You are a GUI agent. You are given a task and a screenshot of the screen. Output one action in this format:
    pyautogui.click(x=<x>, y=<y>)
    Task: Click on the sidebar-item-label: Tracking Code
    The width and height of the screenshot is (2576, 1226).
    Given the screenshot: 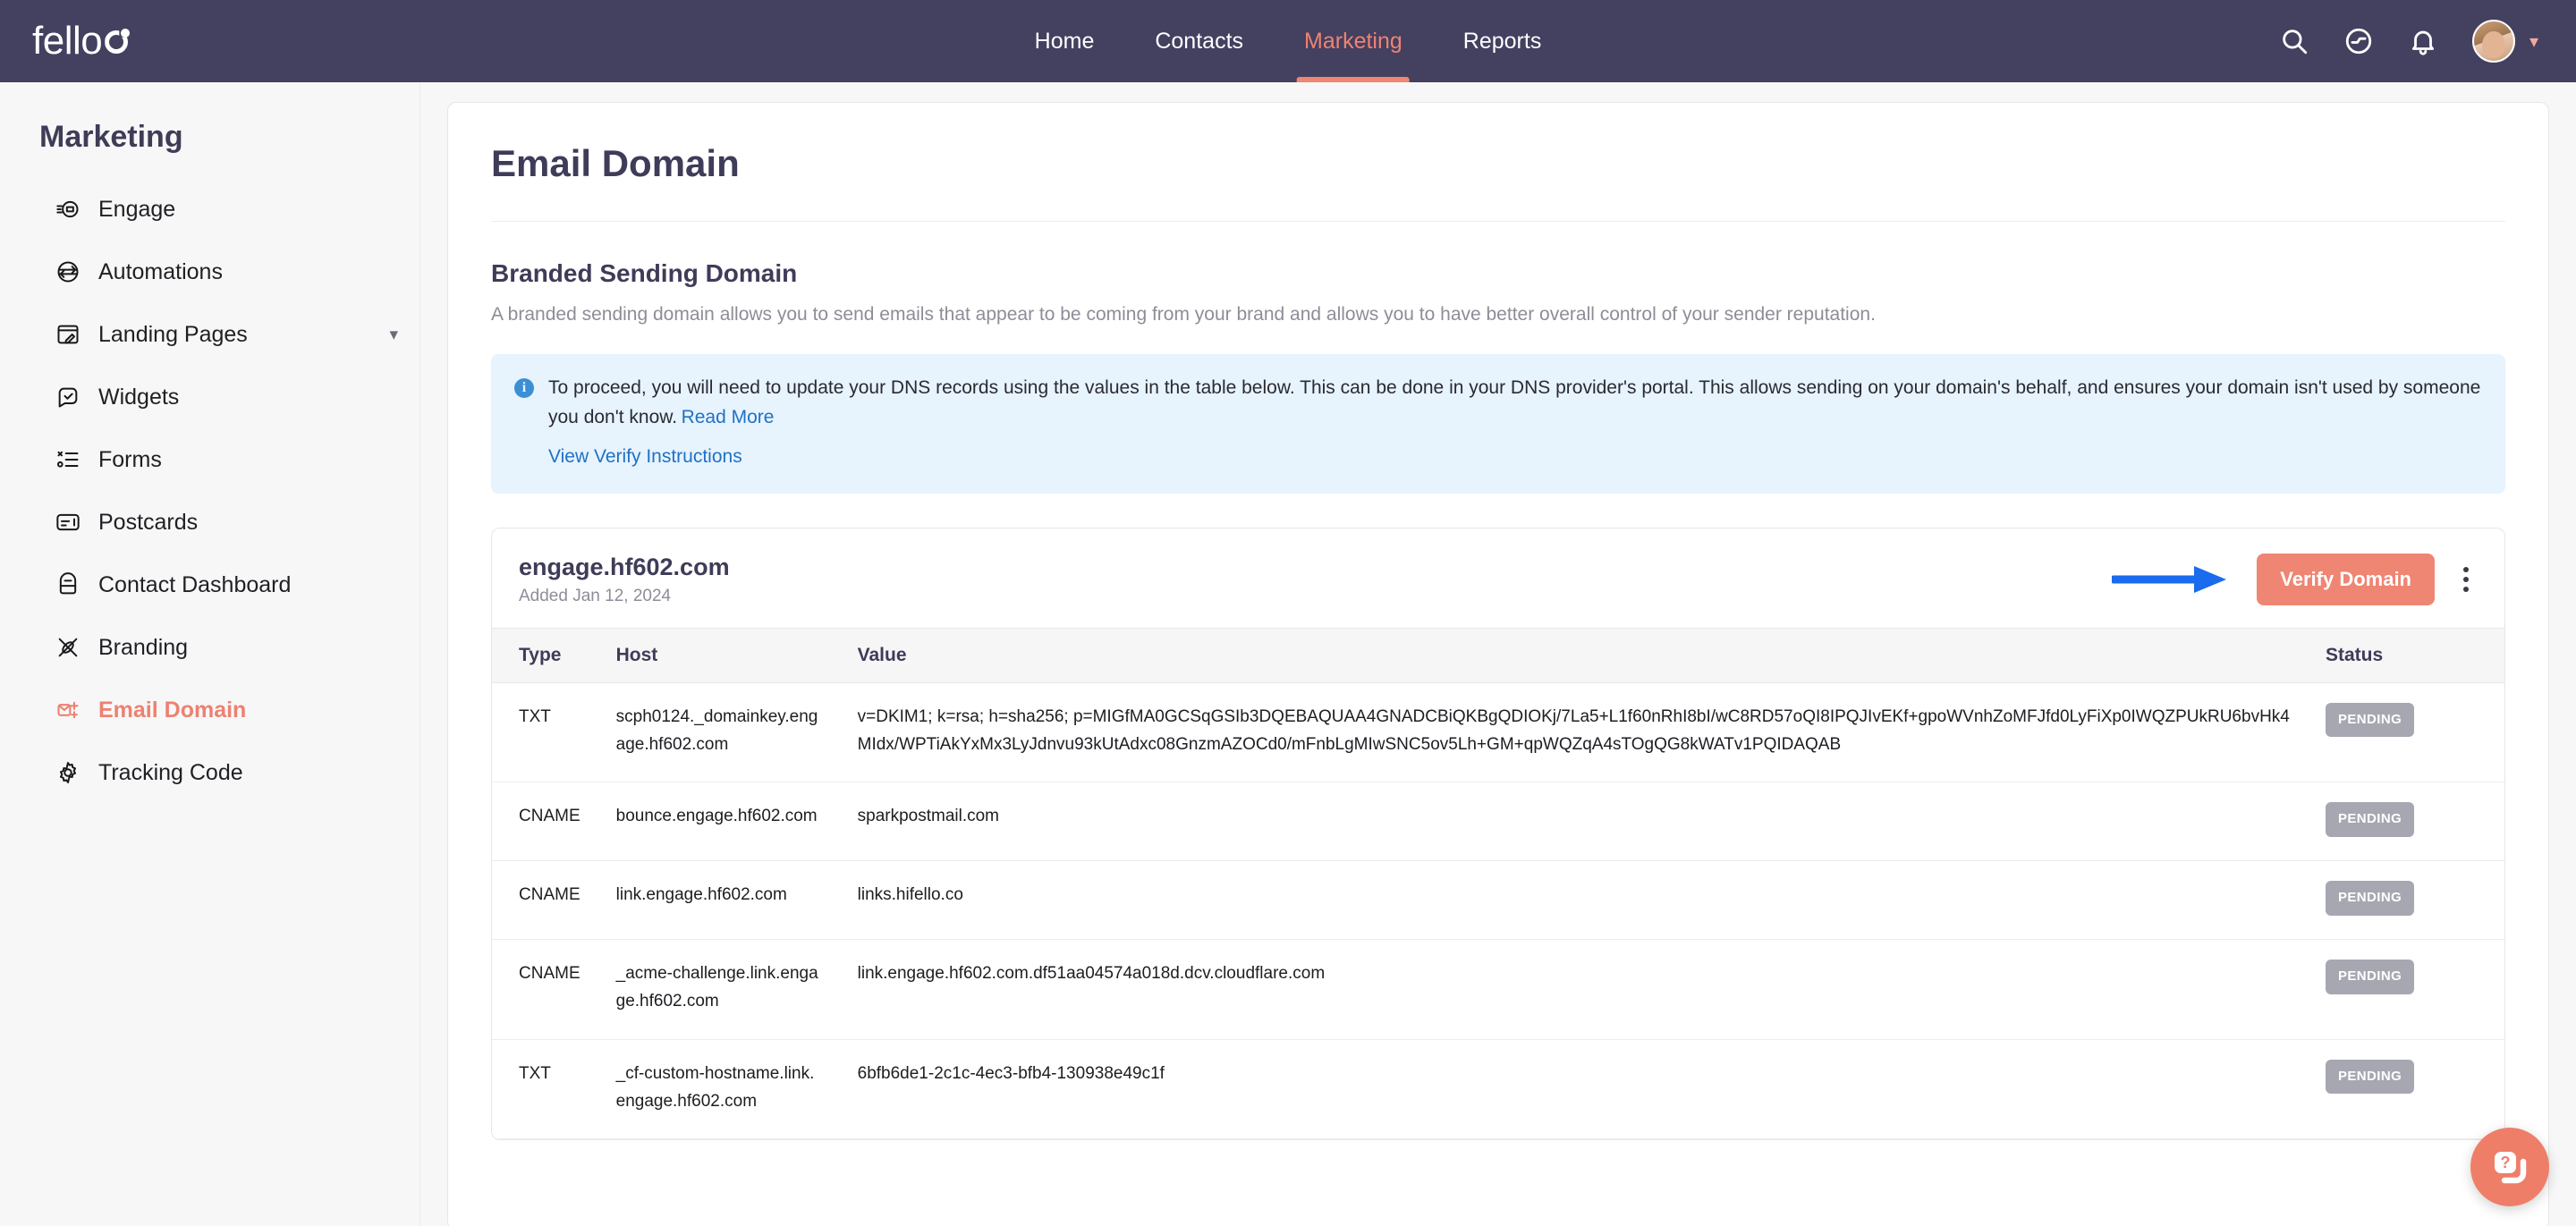 What is the action you would take?
    pyautogui.click(x=170, y=772)
    